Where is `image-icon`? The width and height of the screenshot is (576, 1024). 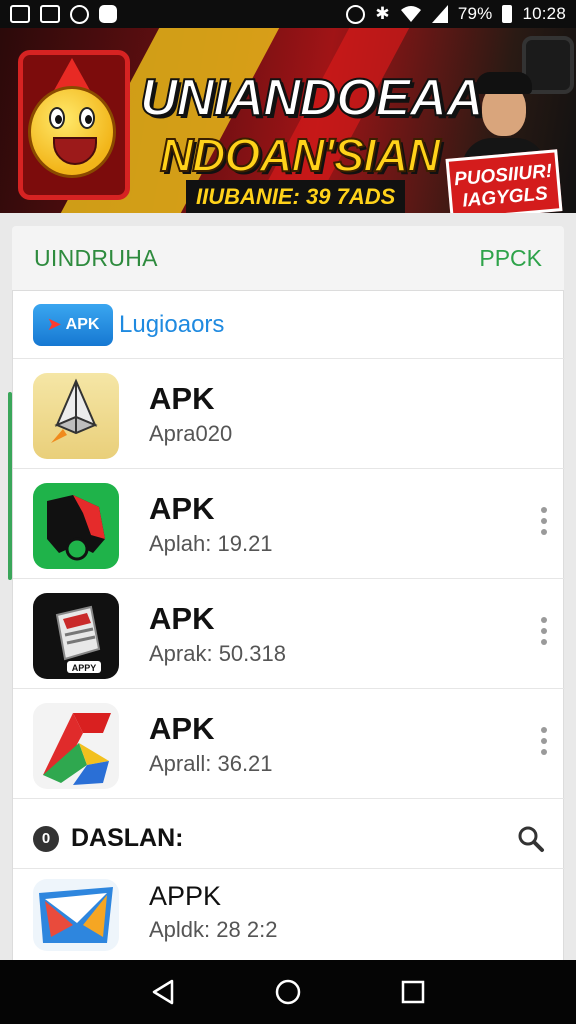 image-icon is located at coordinates (50, 14).